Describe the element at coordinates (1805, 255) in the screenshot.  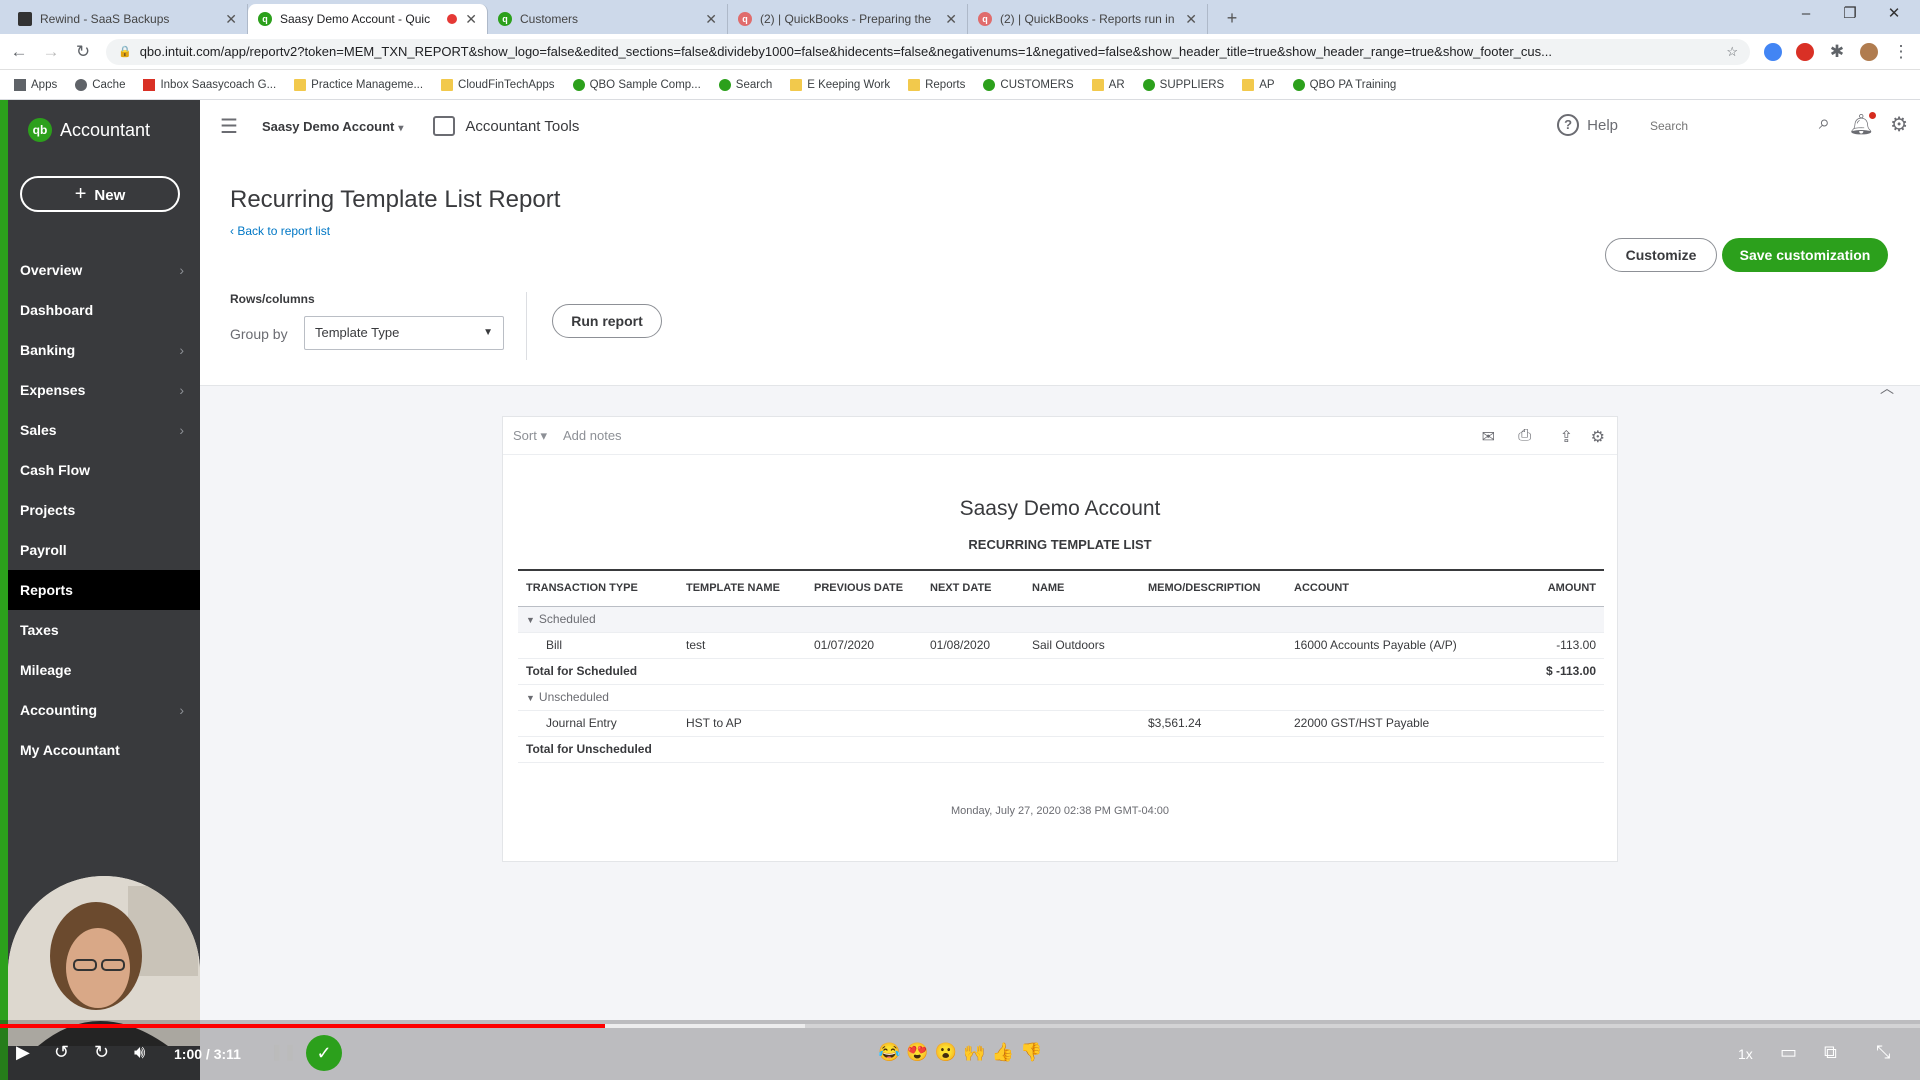
I see `save-customization-button: Save customization` at that location.